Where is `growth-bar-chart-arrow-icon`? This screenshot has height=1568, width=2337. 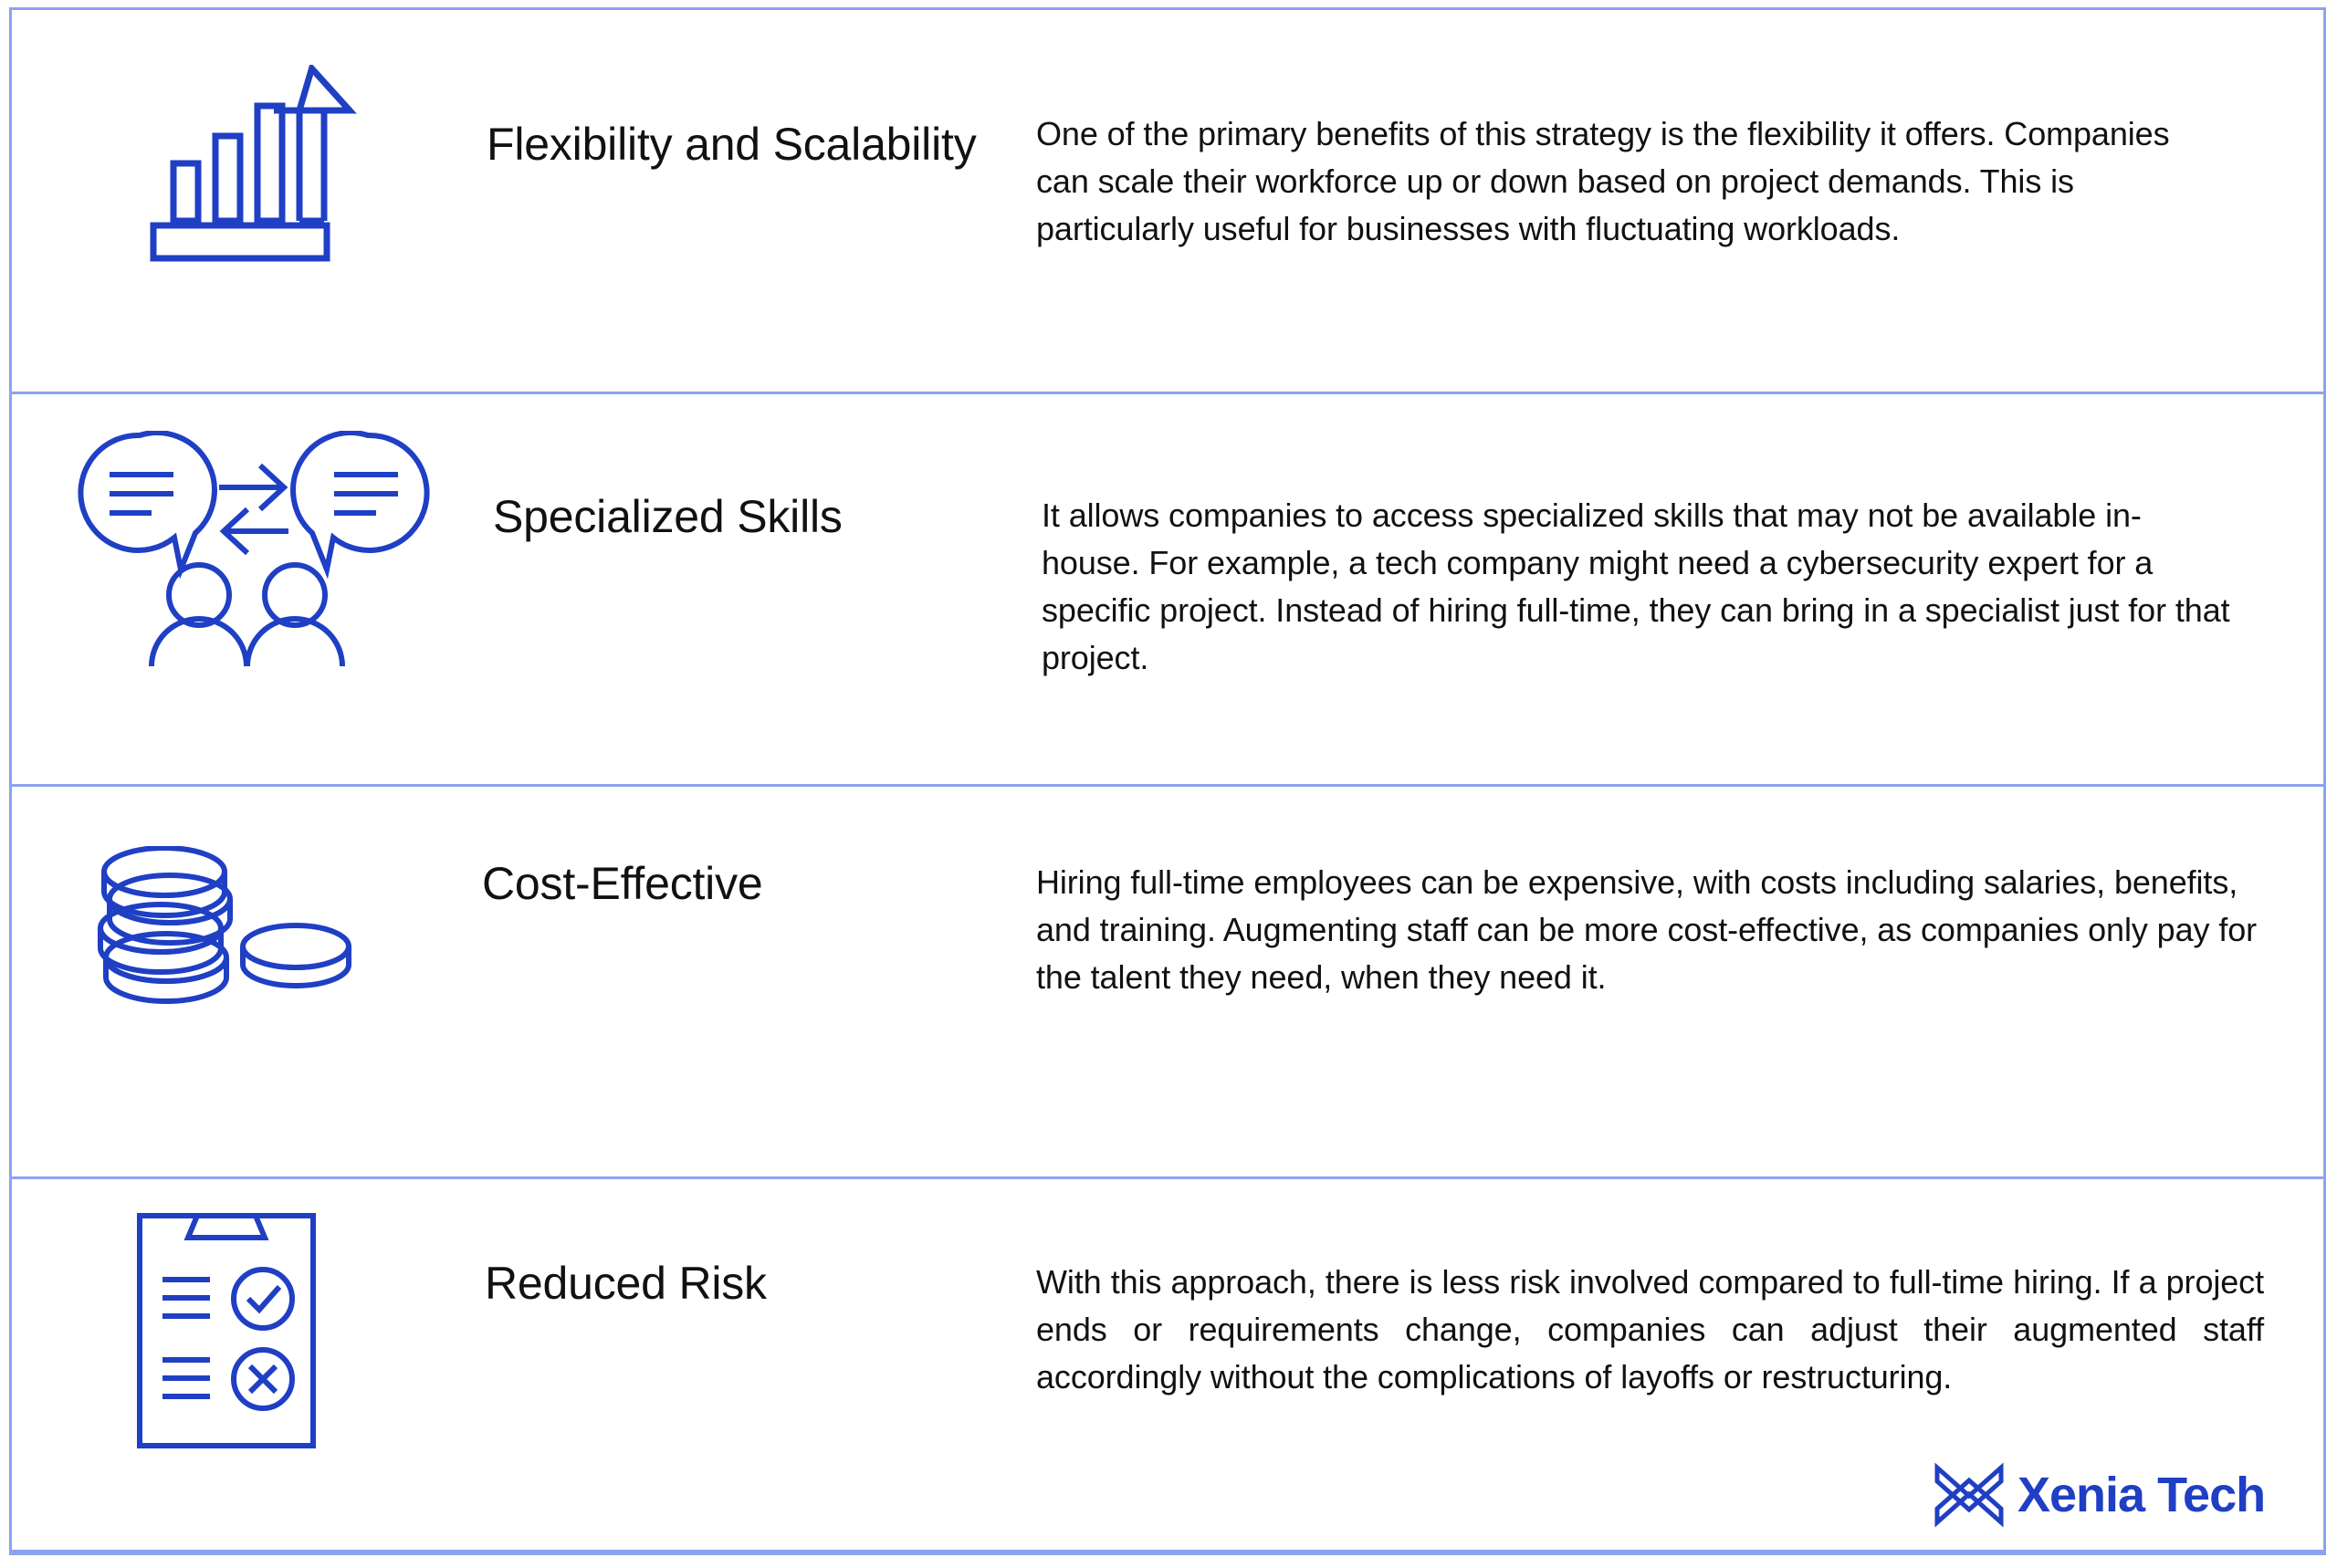
growth-bar-chart-arrow-icon is located at coordinates (254, 165).